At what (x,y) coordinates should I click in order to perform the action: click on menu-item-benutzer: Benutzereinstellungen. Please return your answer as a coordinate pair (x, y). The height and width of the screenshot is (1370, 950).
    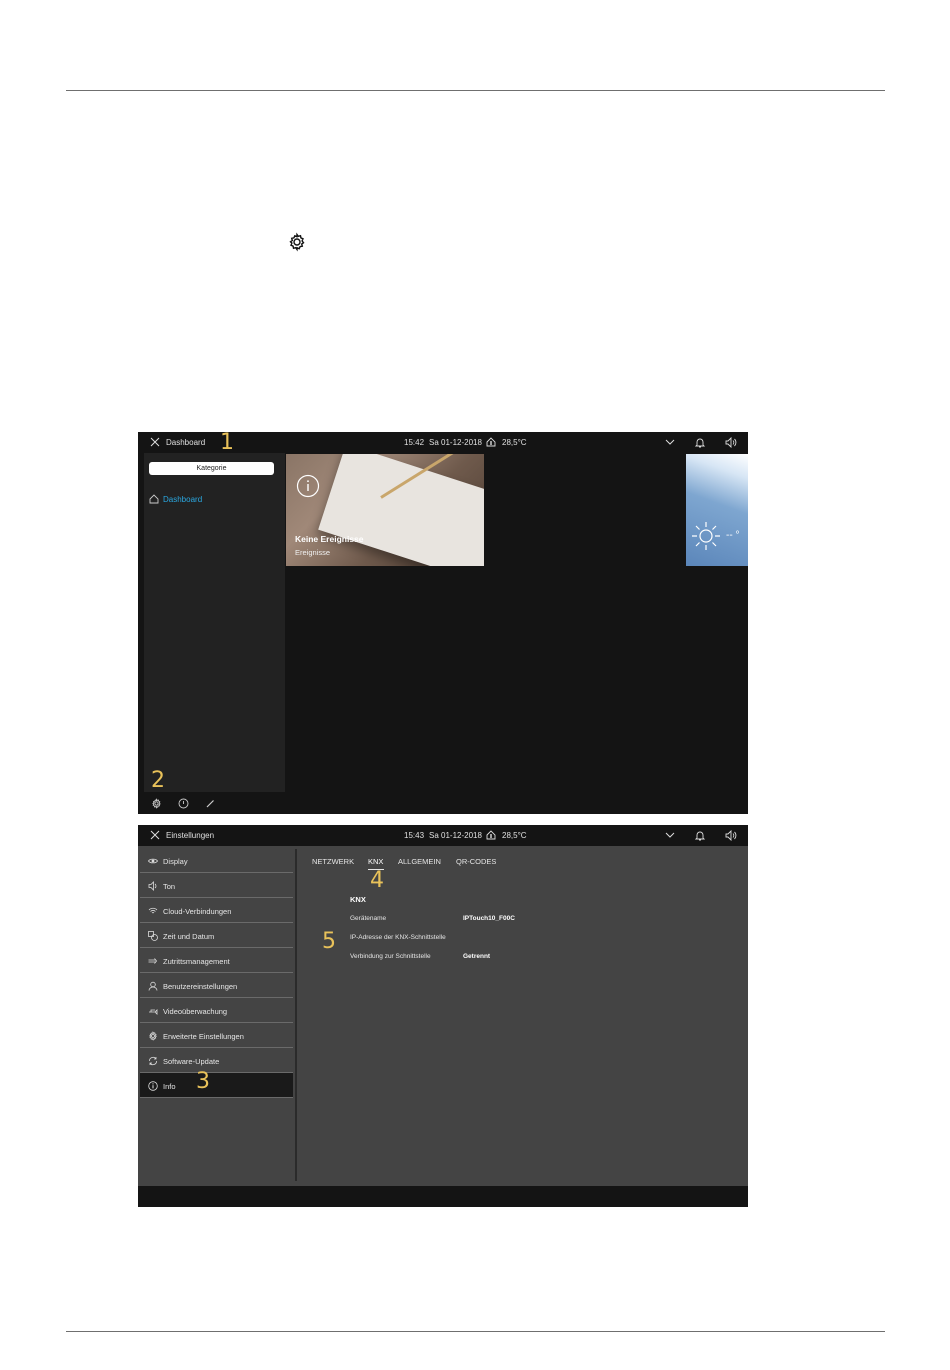
    Looking at the image, I should click on (216, 985).